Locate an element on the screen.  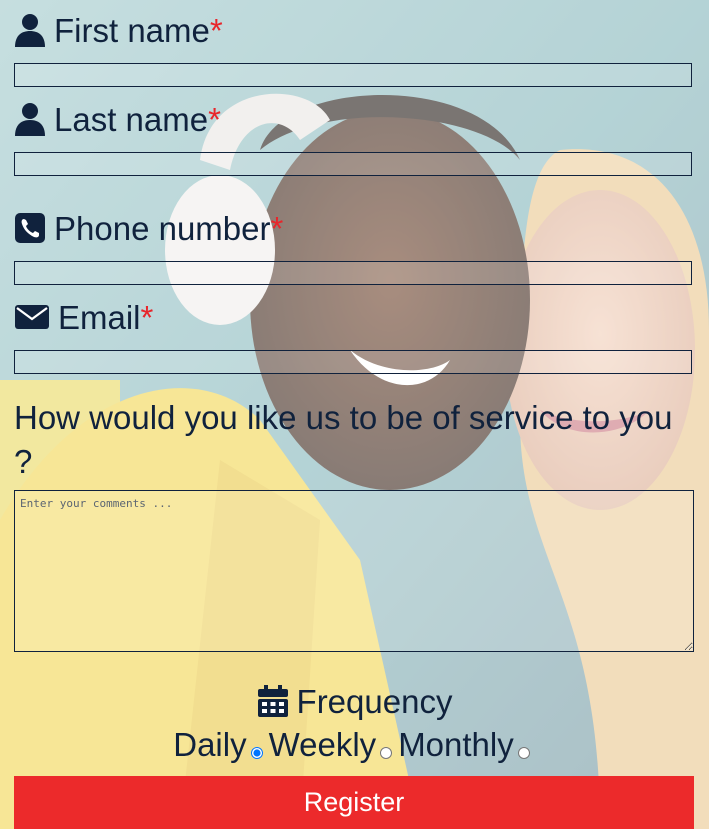
phone-icon is located at coordinates (30, 228).